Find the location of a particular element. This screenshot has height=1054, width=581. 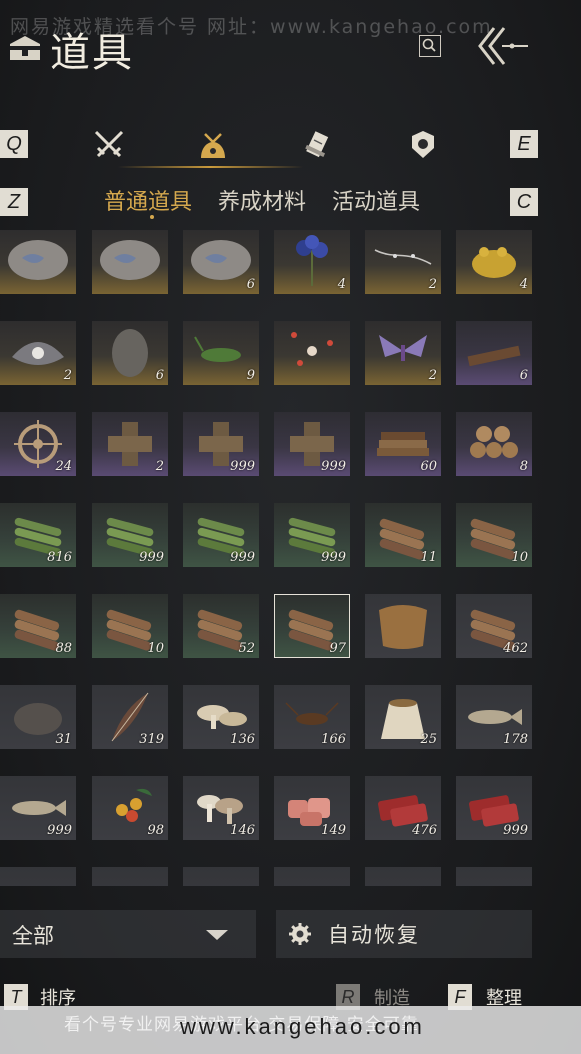

fireflies-icon is located at coordinates (312, 349).